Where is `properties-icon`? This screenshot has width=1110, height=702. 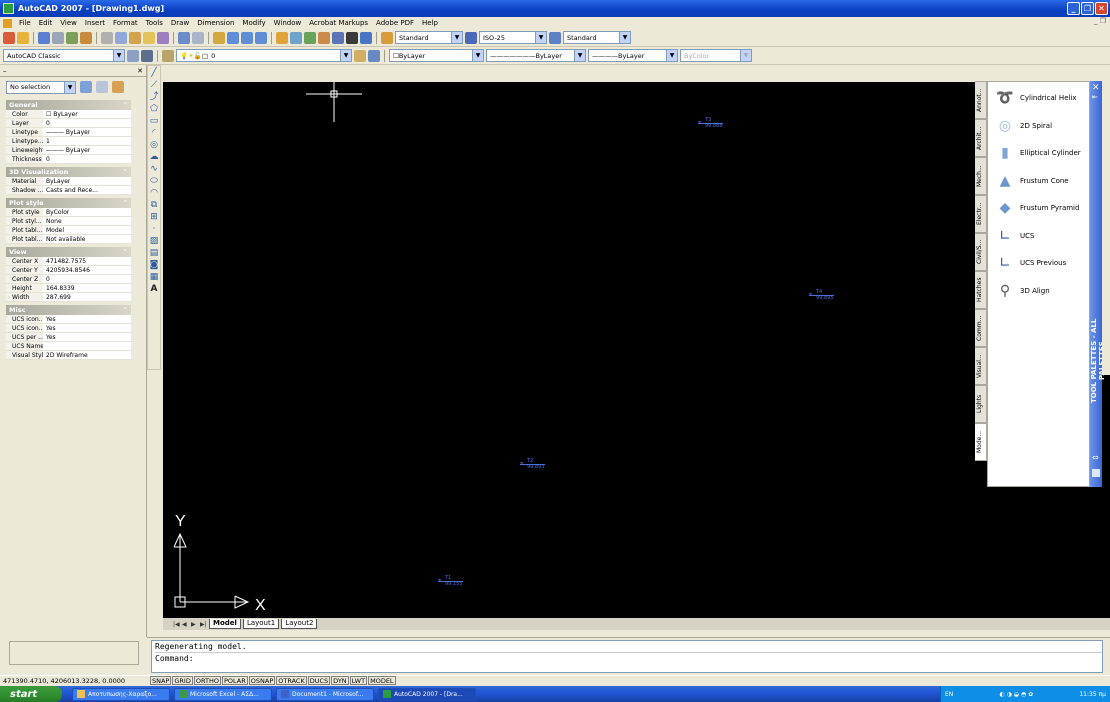 properties-icon is located at coordinates (282, 37).